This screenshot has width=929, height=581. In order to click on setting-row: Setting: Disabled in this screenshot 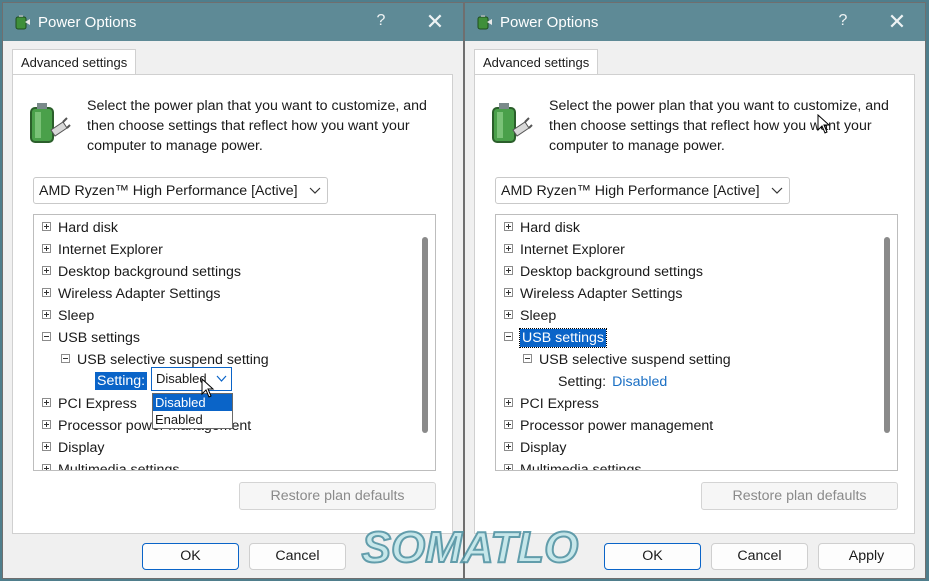, I will do `click(612, 382)`.